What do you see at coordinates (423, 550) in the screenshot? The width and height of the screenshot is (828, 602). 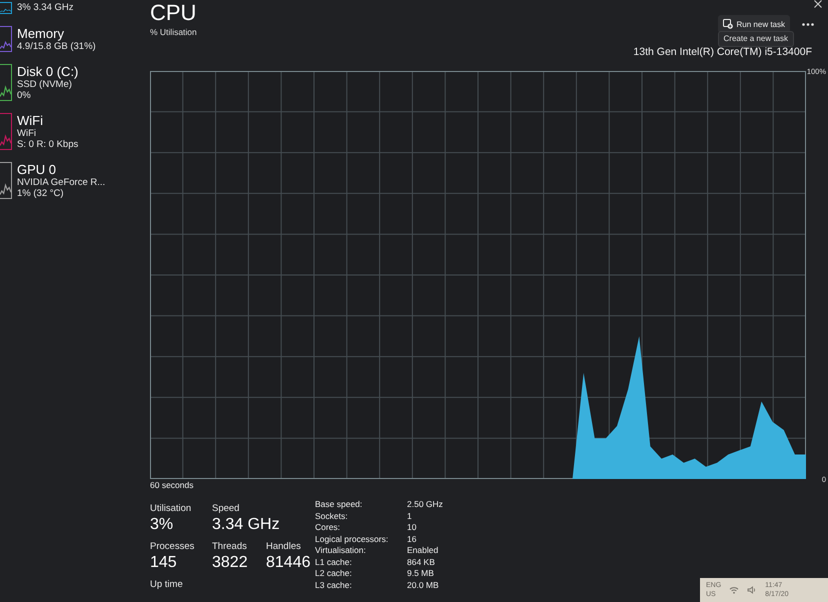 I see `detail-value: Enabled` at bounding box center [423, 550].